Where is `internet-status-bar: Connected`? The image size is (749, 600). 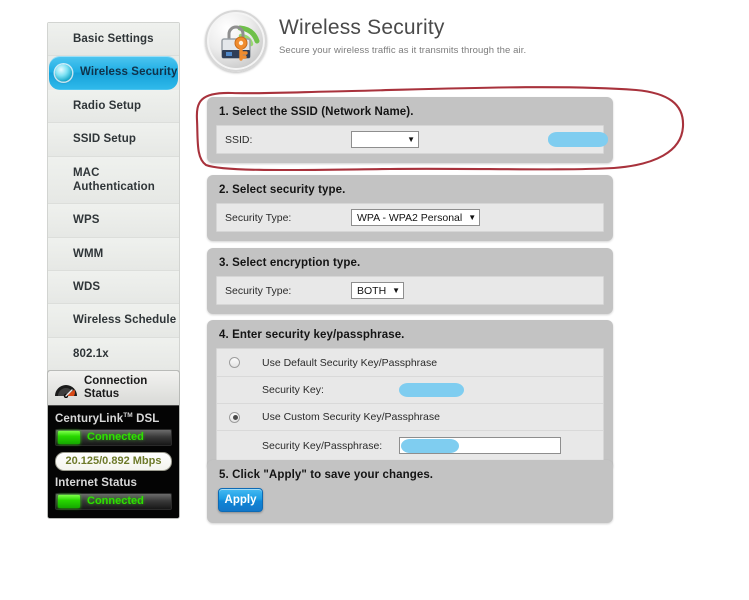 internet-status-bar: Connected is located at coordinates (113, 501).